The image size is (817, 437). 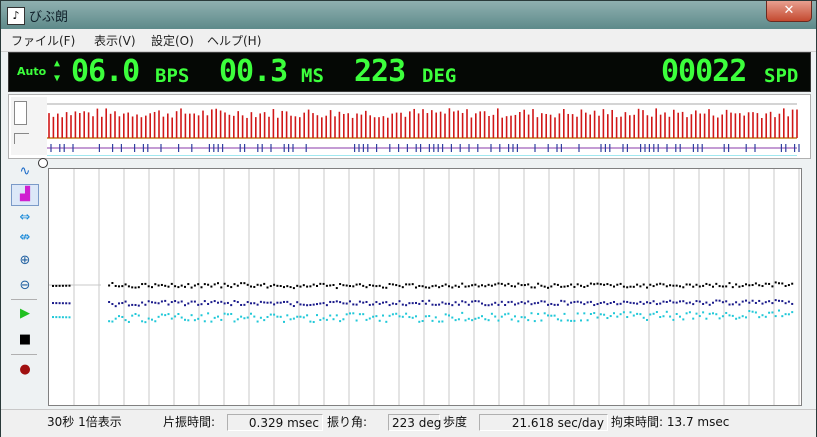 I want to click on zoom-out-tool: ⊖, so click(x=25, y=286).